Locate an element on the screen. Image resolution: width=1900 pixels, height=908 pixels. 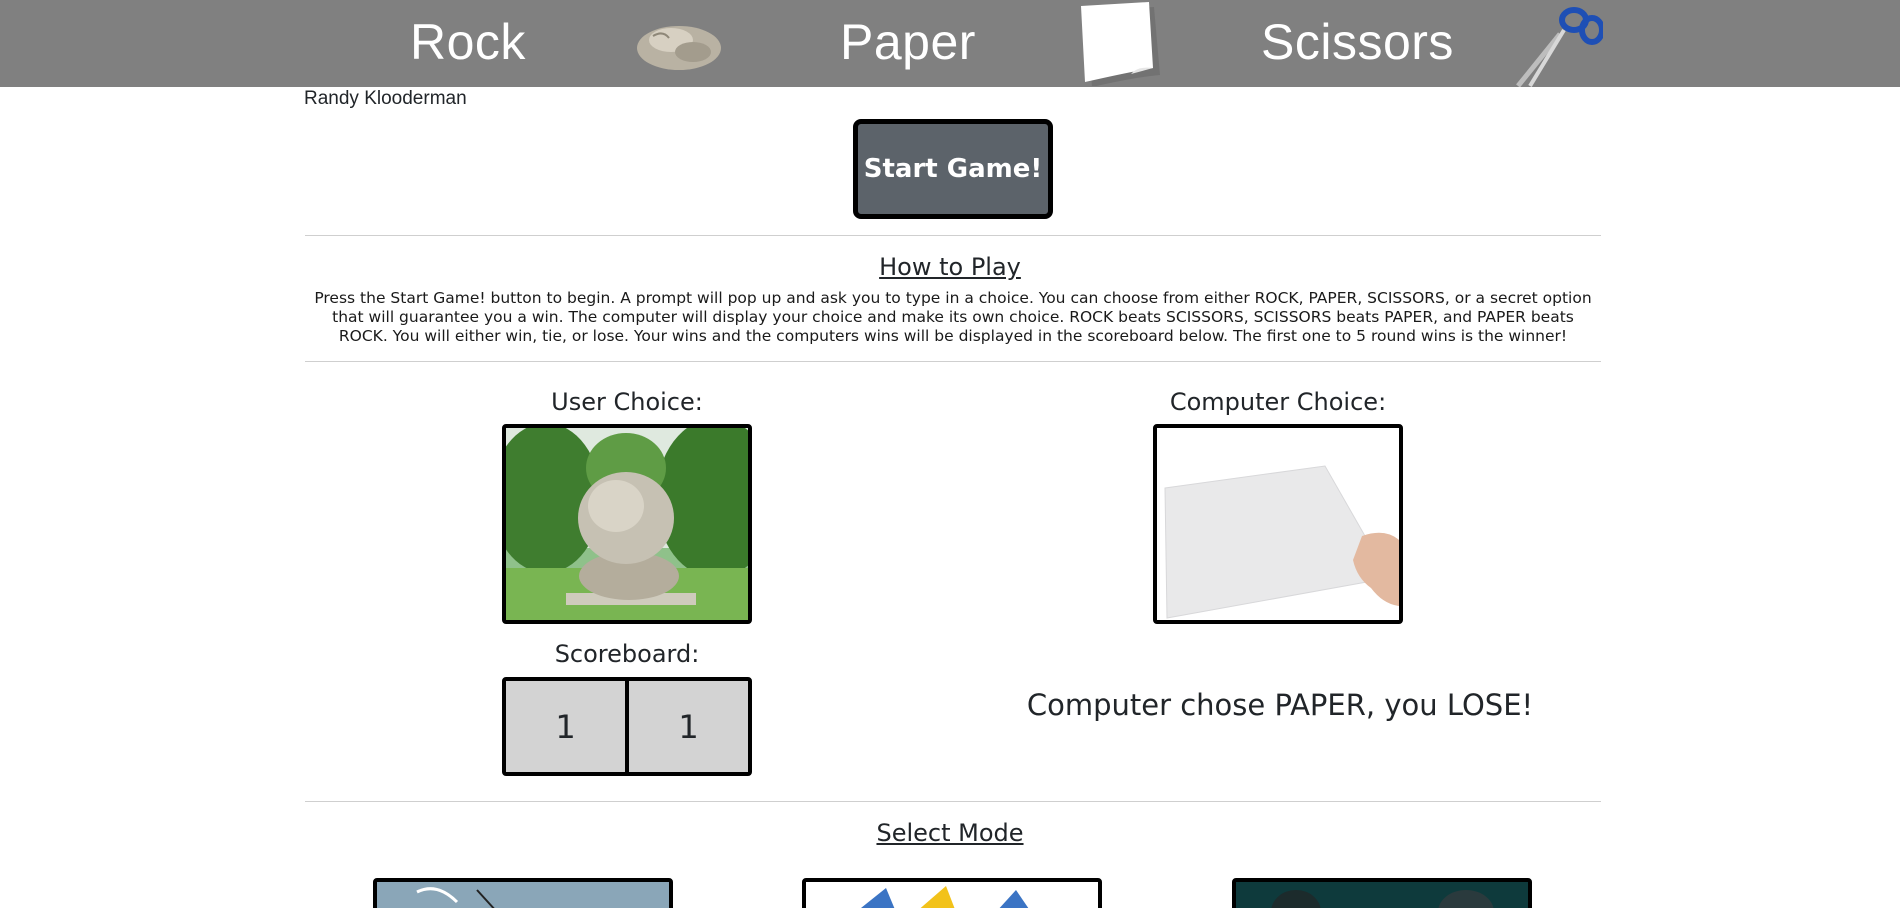
scissors-icon is located at coordinates (1559, 47).